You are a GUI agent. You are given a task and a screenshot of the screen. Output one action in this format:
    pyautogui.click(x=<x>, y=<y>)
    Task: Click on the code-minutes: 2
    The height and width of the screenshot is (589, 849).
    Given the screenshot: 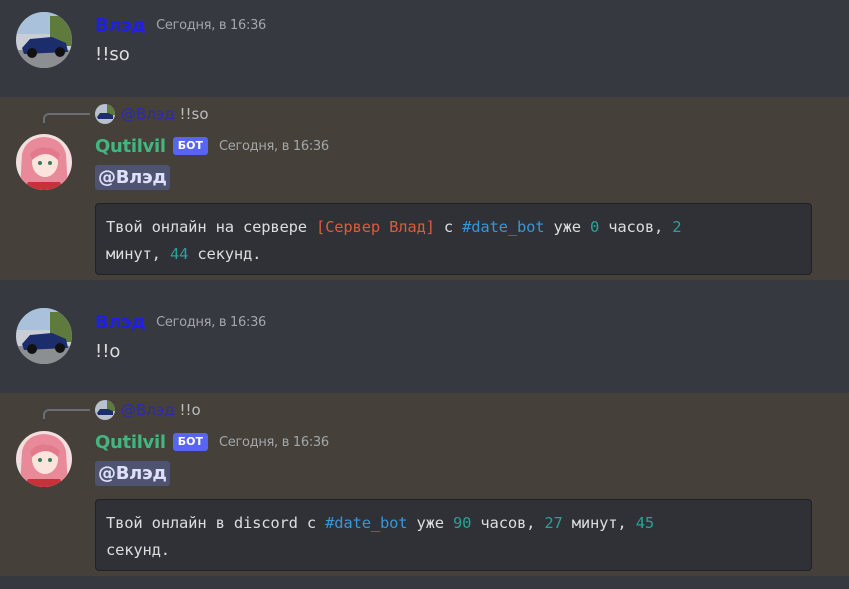 What is the action you would take?
    pyautogui.click(x=677, y=227)
    